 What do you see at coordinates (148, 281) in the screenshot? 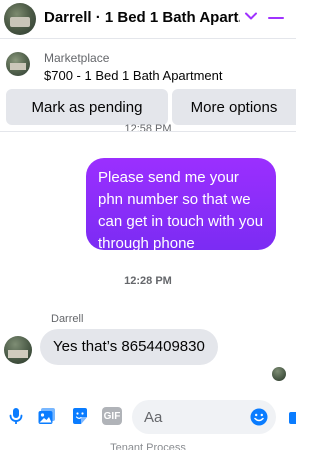
I see `message-timestamp: 12:28 PM` at bounding box center [148, 281].